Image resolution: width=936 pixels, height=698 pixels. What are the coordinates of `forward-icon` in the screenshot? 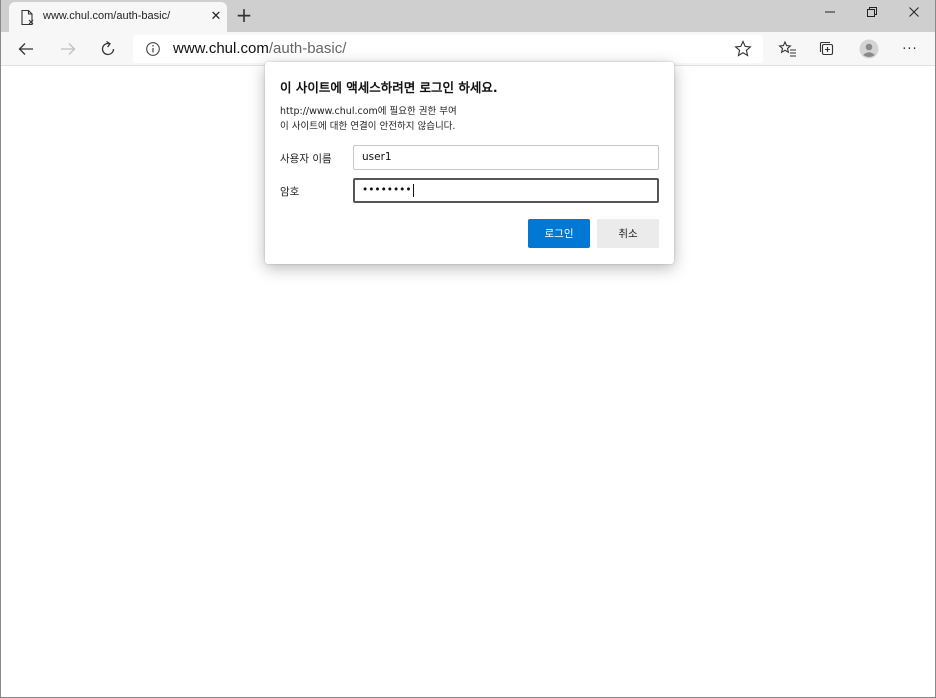 It's located at (68, 49).